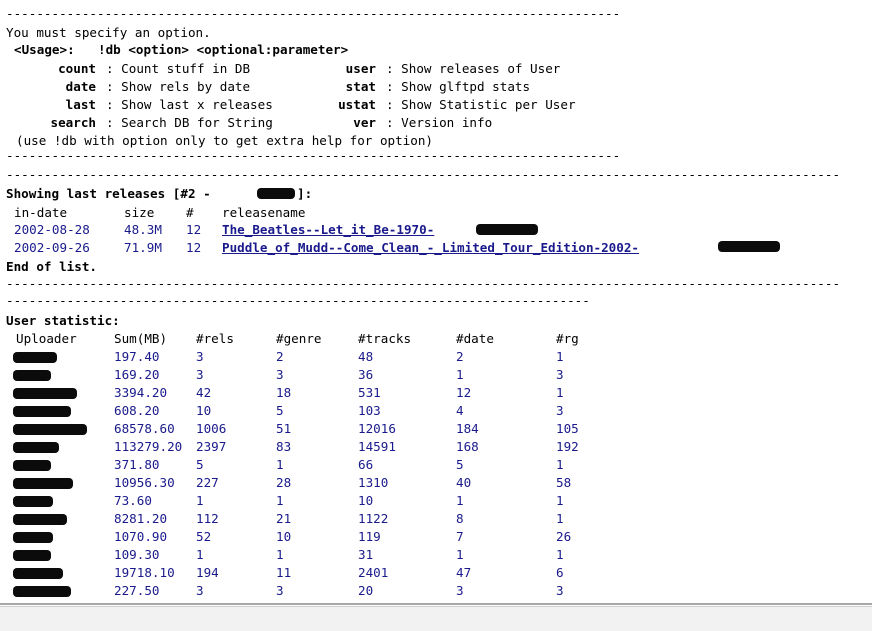 The image size is (872, 631). Describe the element at coordinates (460, 536) in the screenshot. I see `stats-cell: 7` at that location.